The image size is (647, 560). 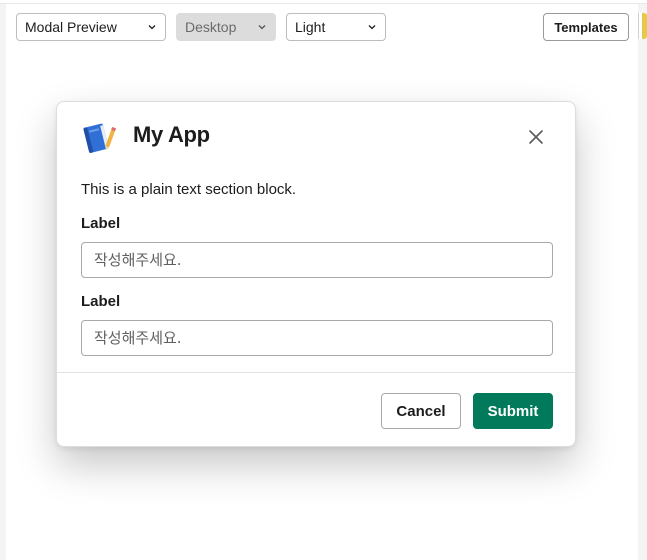 What do you see at coordinates (421, 411) in the screenshot?
I see `cancel-button: Cancel` at bounding box center [421, 411].